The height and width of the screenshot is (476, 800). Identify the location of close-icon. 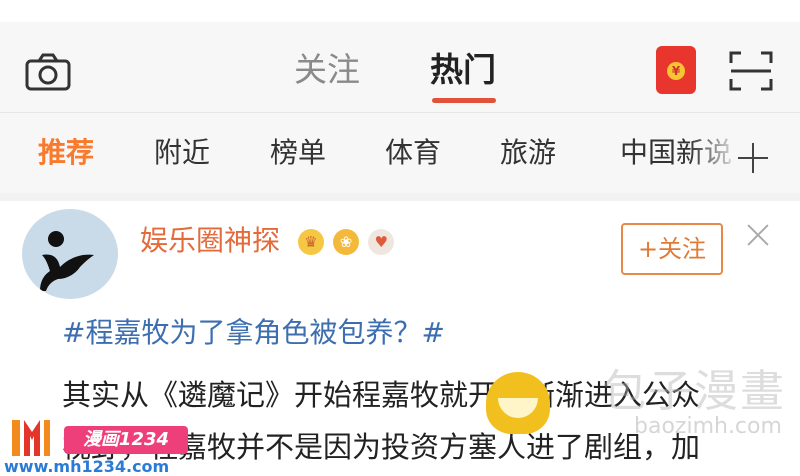
(758, 235).